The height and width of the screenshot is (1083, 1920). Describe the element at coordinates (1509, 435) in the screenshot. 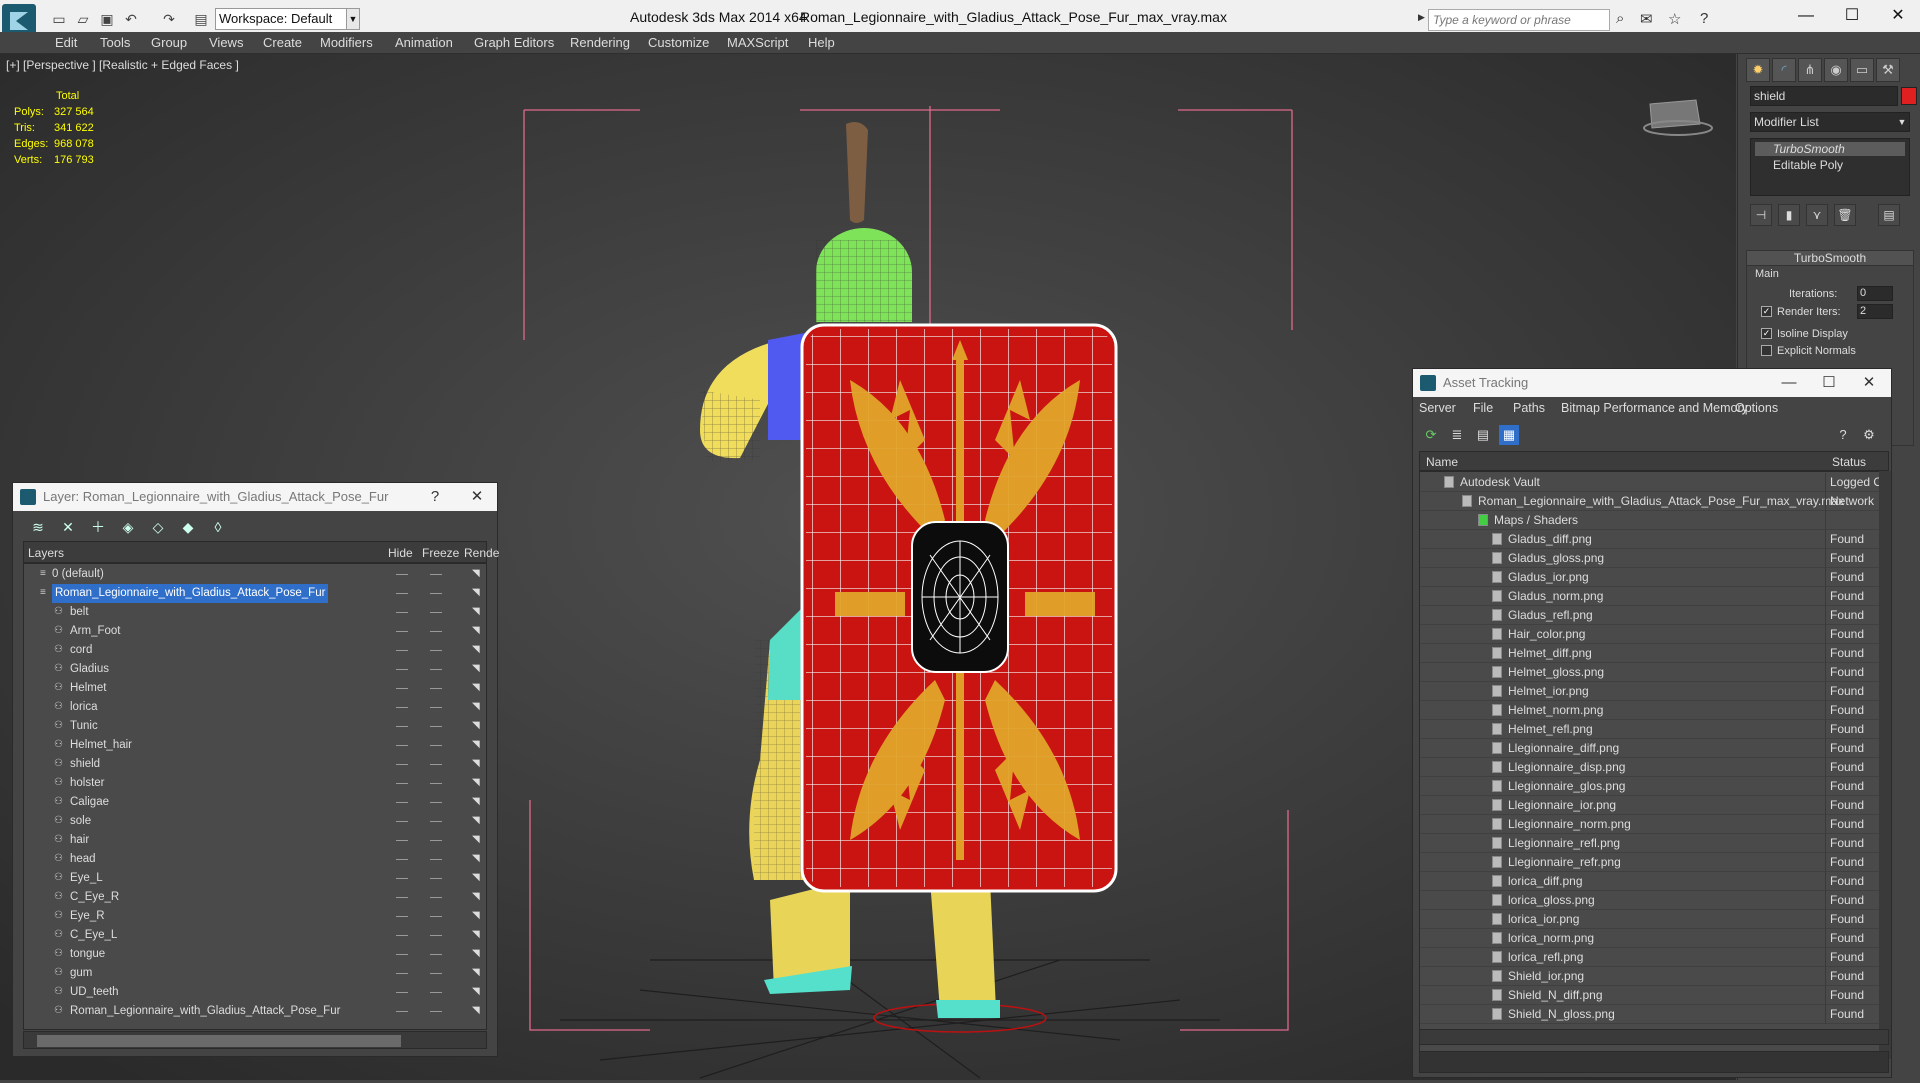

I see `table-view-icon: ▦` at that location.